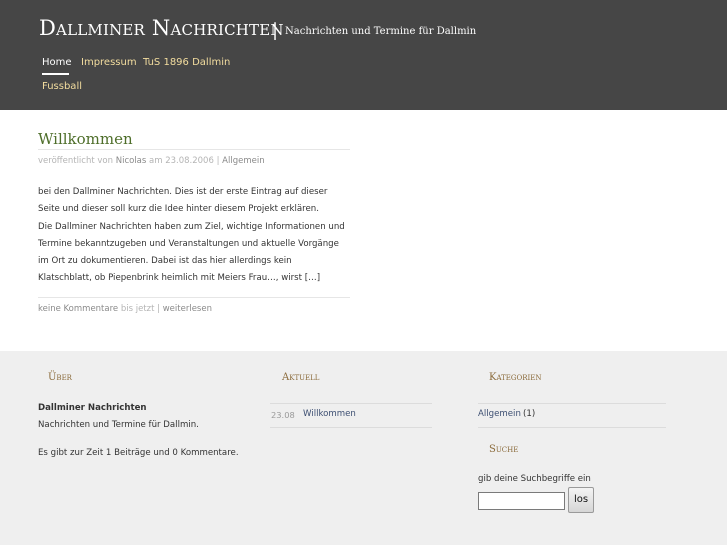 Image resolution: width=727 pixels, height=545 pixels. Describe the element at coordinates (572, 427) in the screenshot. I see `categories-divider-bottom` at that location.